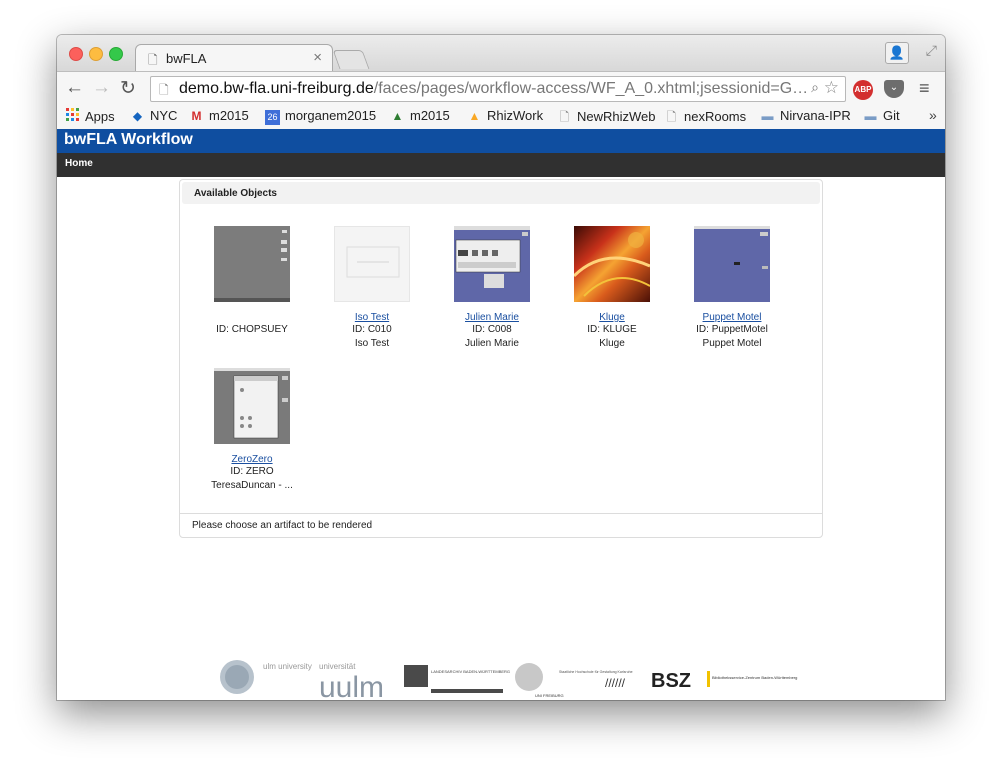 The image size is (1002, 779). I want to click on profile-icon: 👤, so click(897, 53).